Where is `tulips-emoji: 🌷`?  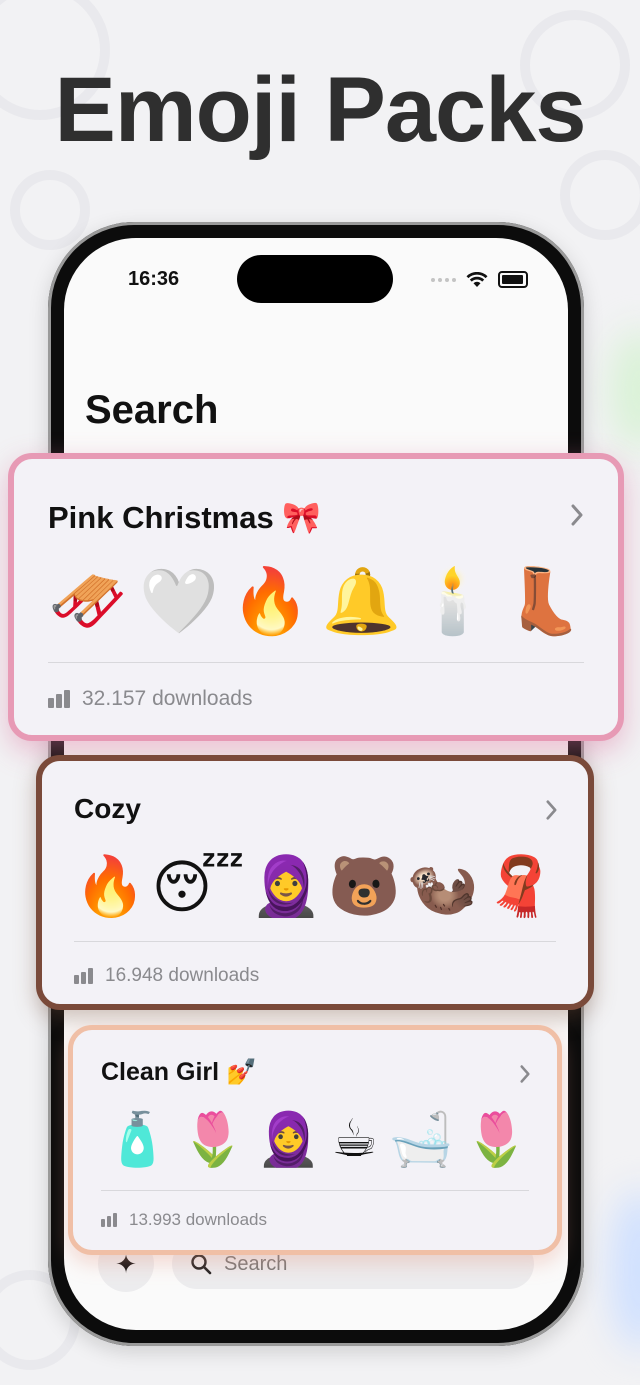 tulips-emoji: 🌷 is located at coordinates (496, 1139).